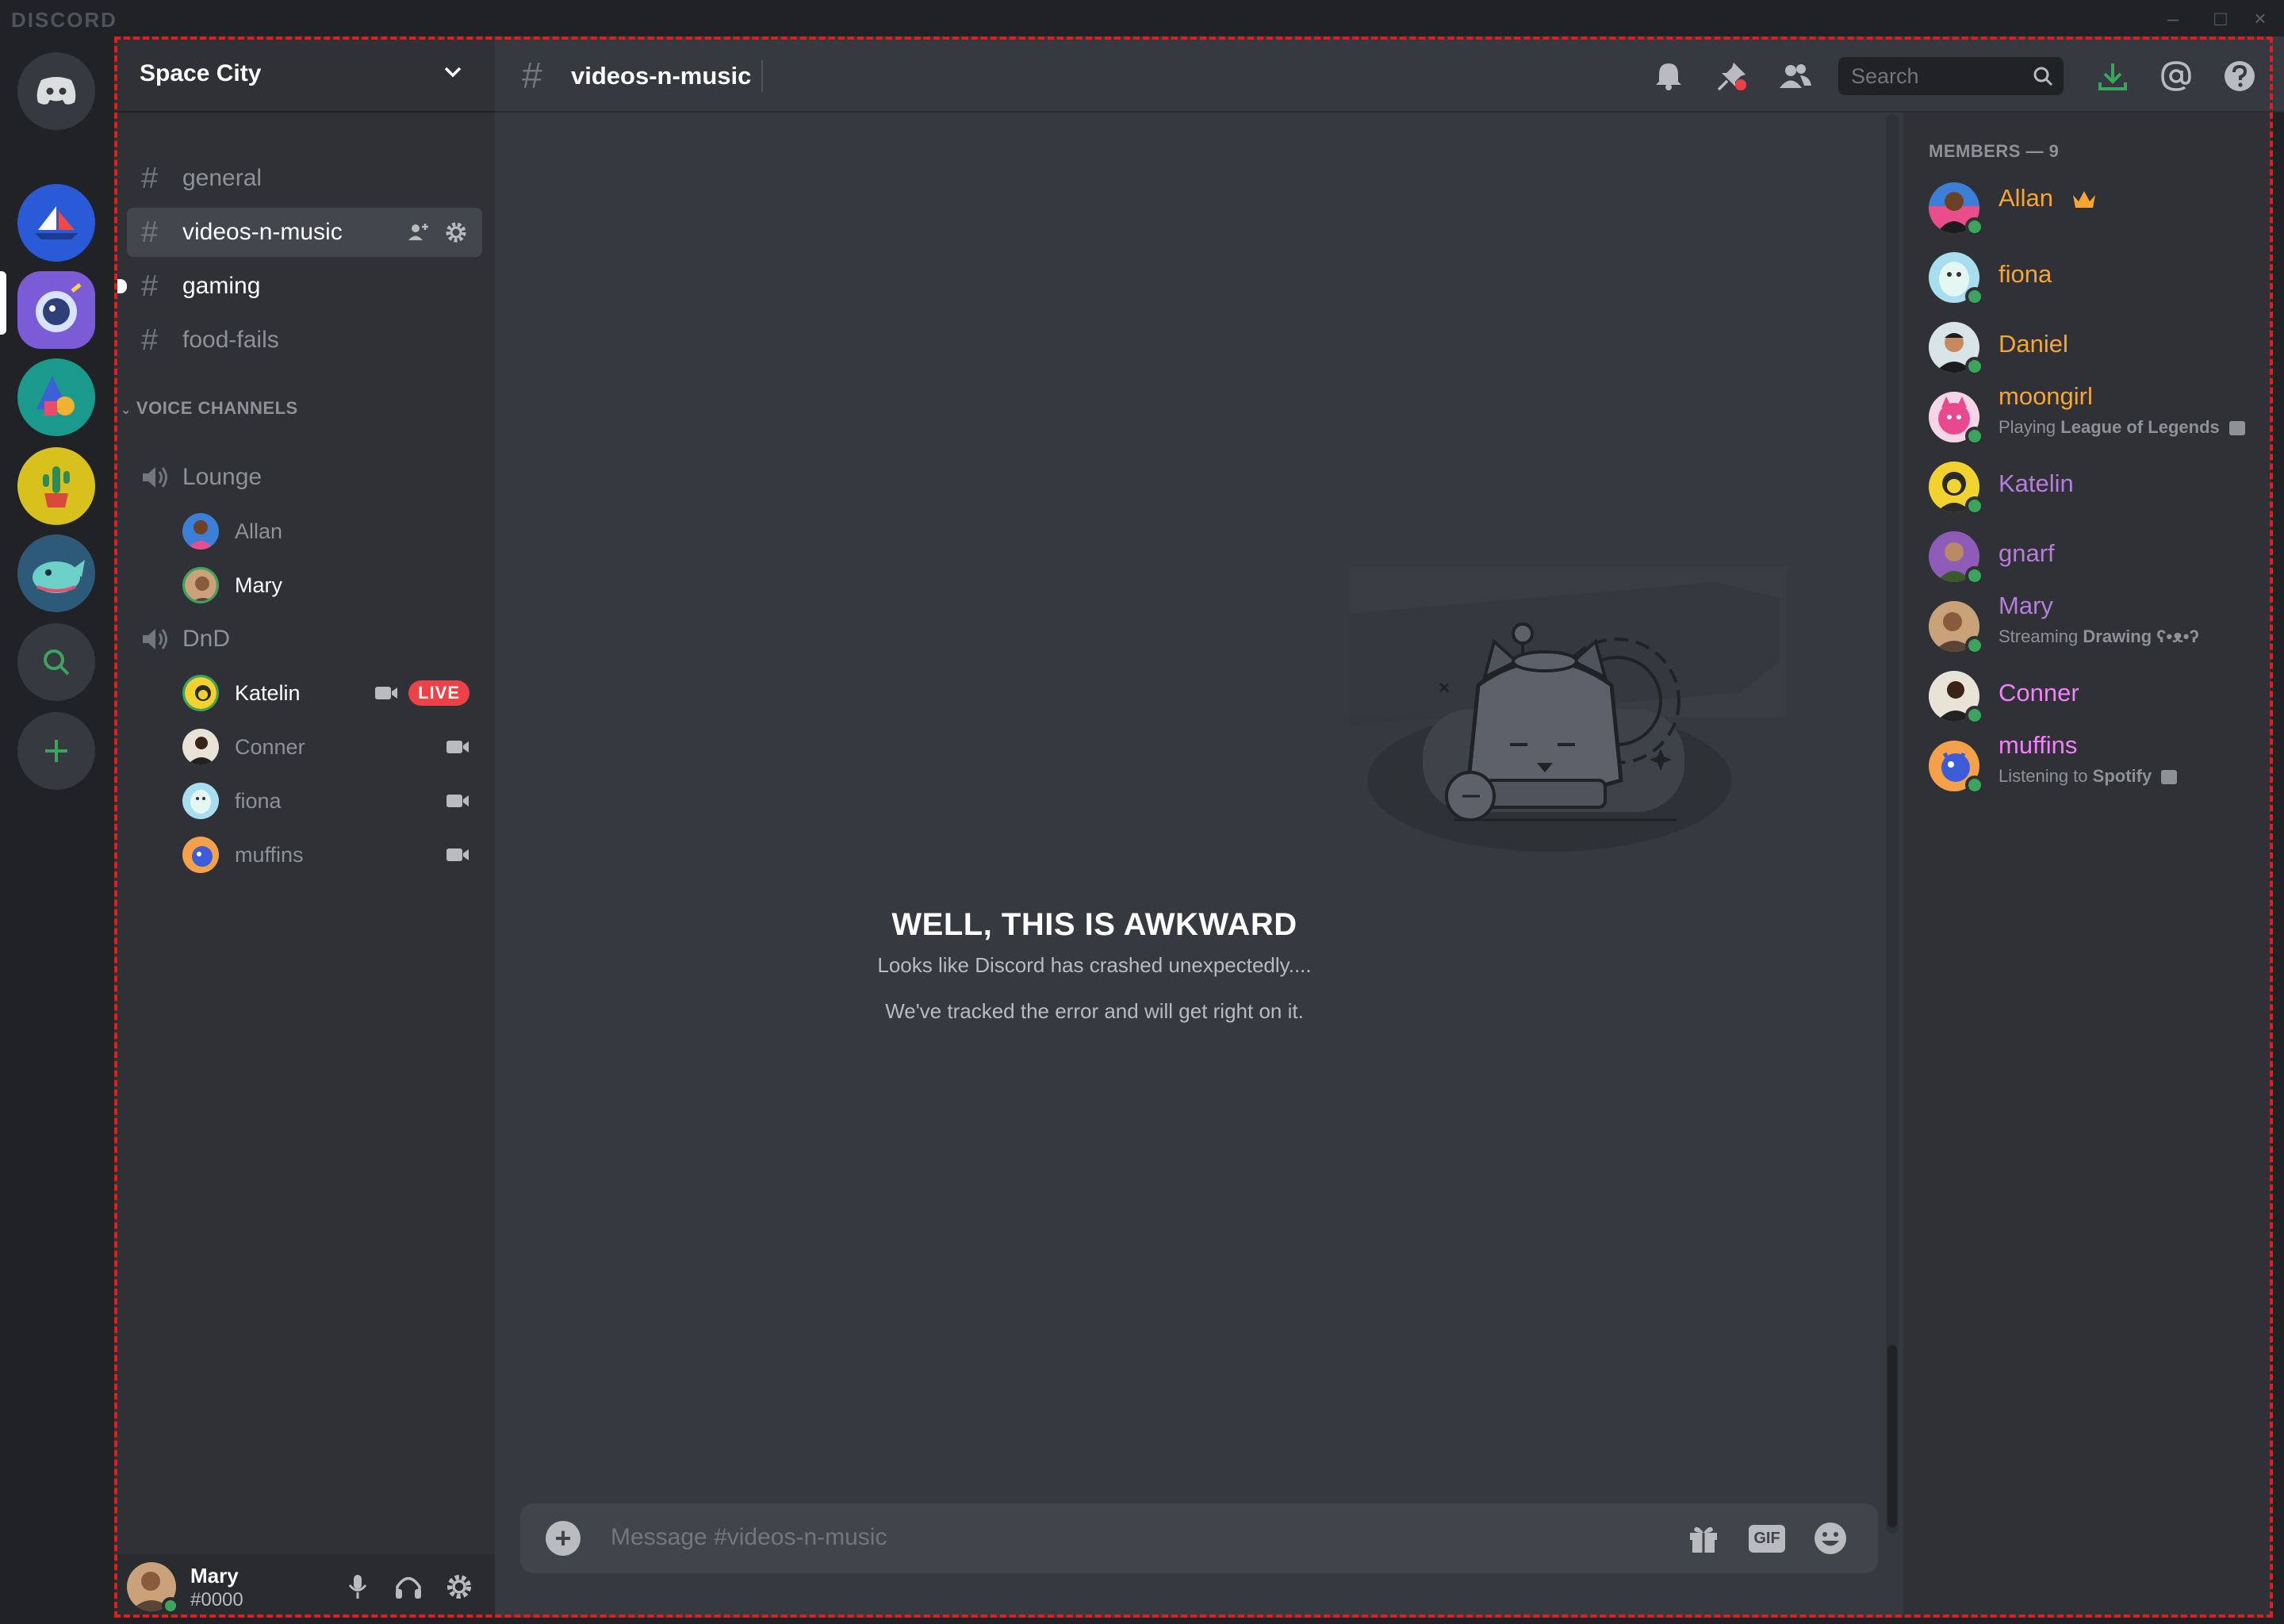 The image size is (2284, 1624). I want to click on help-icon, so click(2240, 76).